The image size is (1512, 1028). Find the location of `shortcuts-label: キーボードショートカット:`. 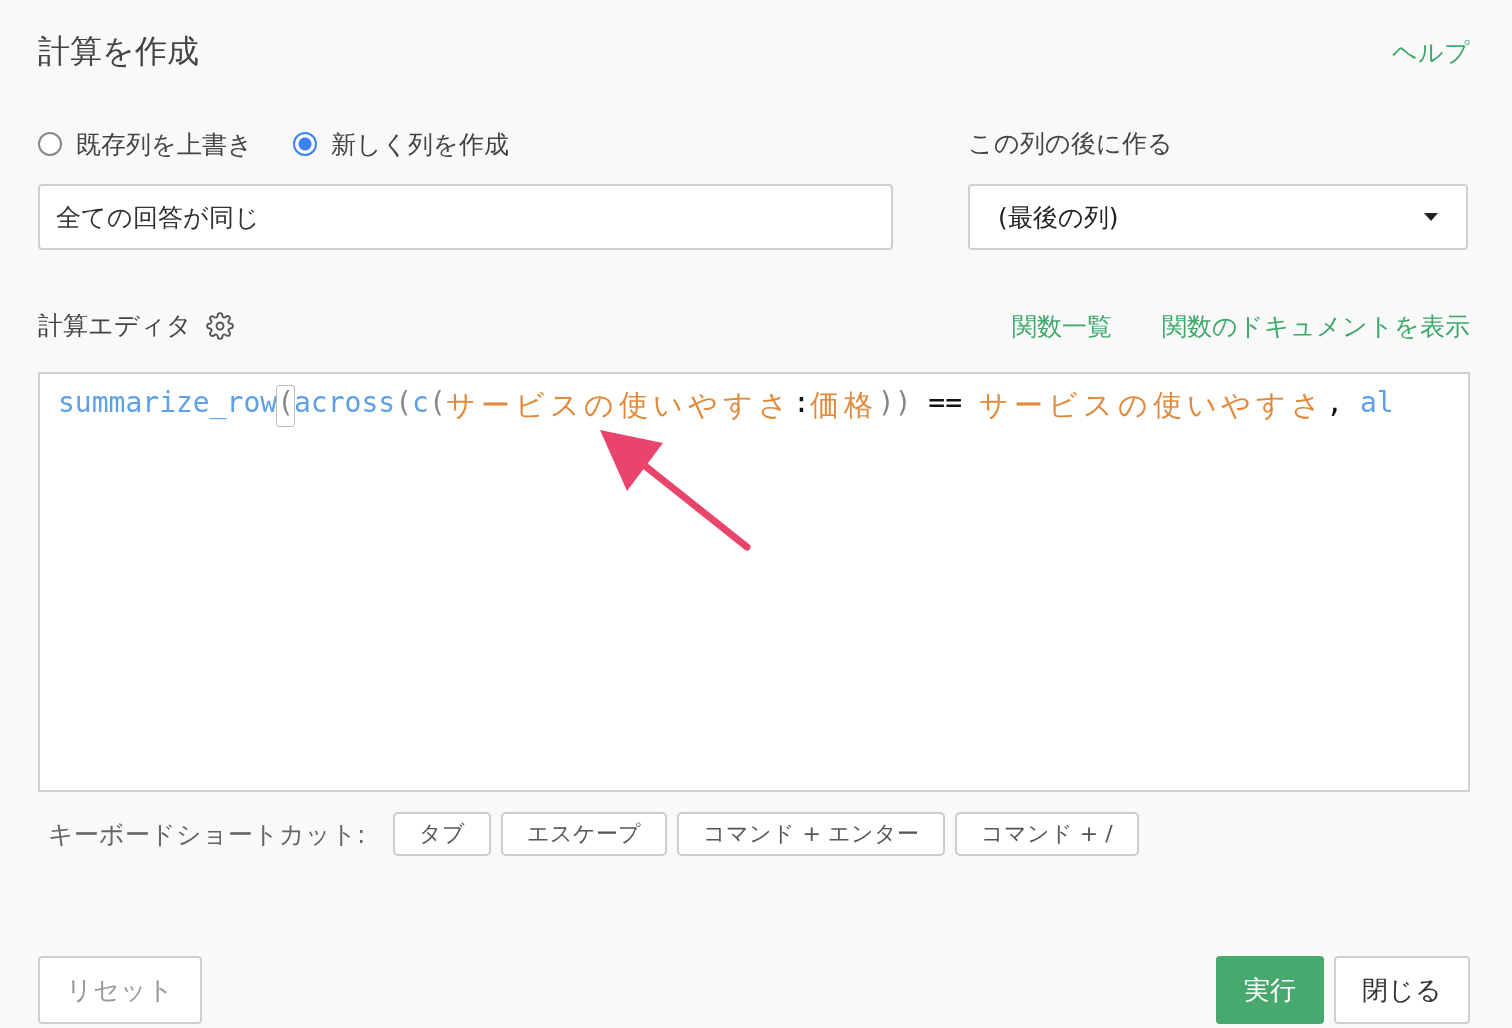

shortcuts-label: キーボードショートカット: is located at coordinates (207, 834).